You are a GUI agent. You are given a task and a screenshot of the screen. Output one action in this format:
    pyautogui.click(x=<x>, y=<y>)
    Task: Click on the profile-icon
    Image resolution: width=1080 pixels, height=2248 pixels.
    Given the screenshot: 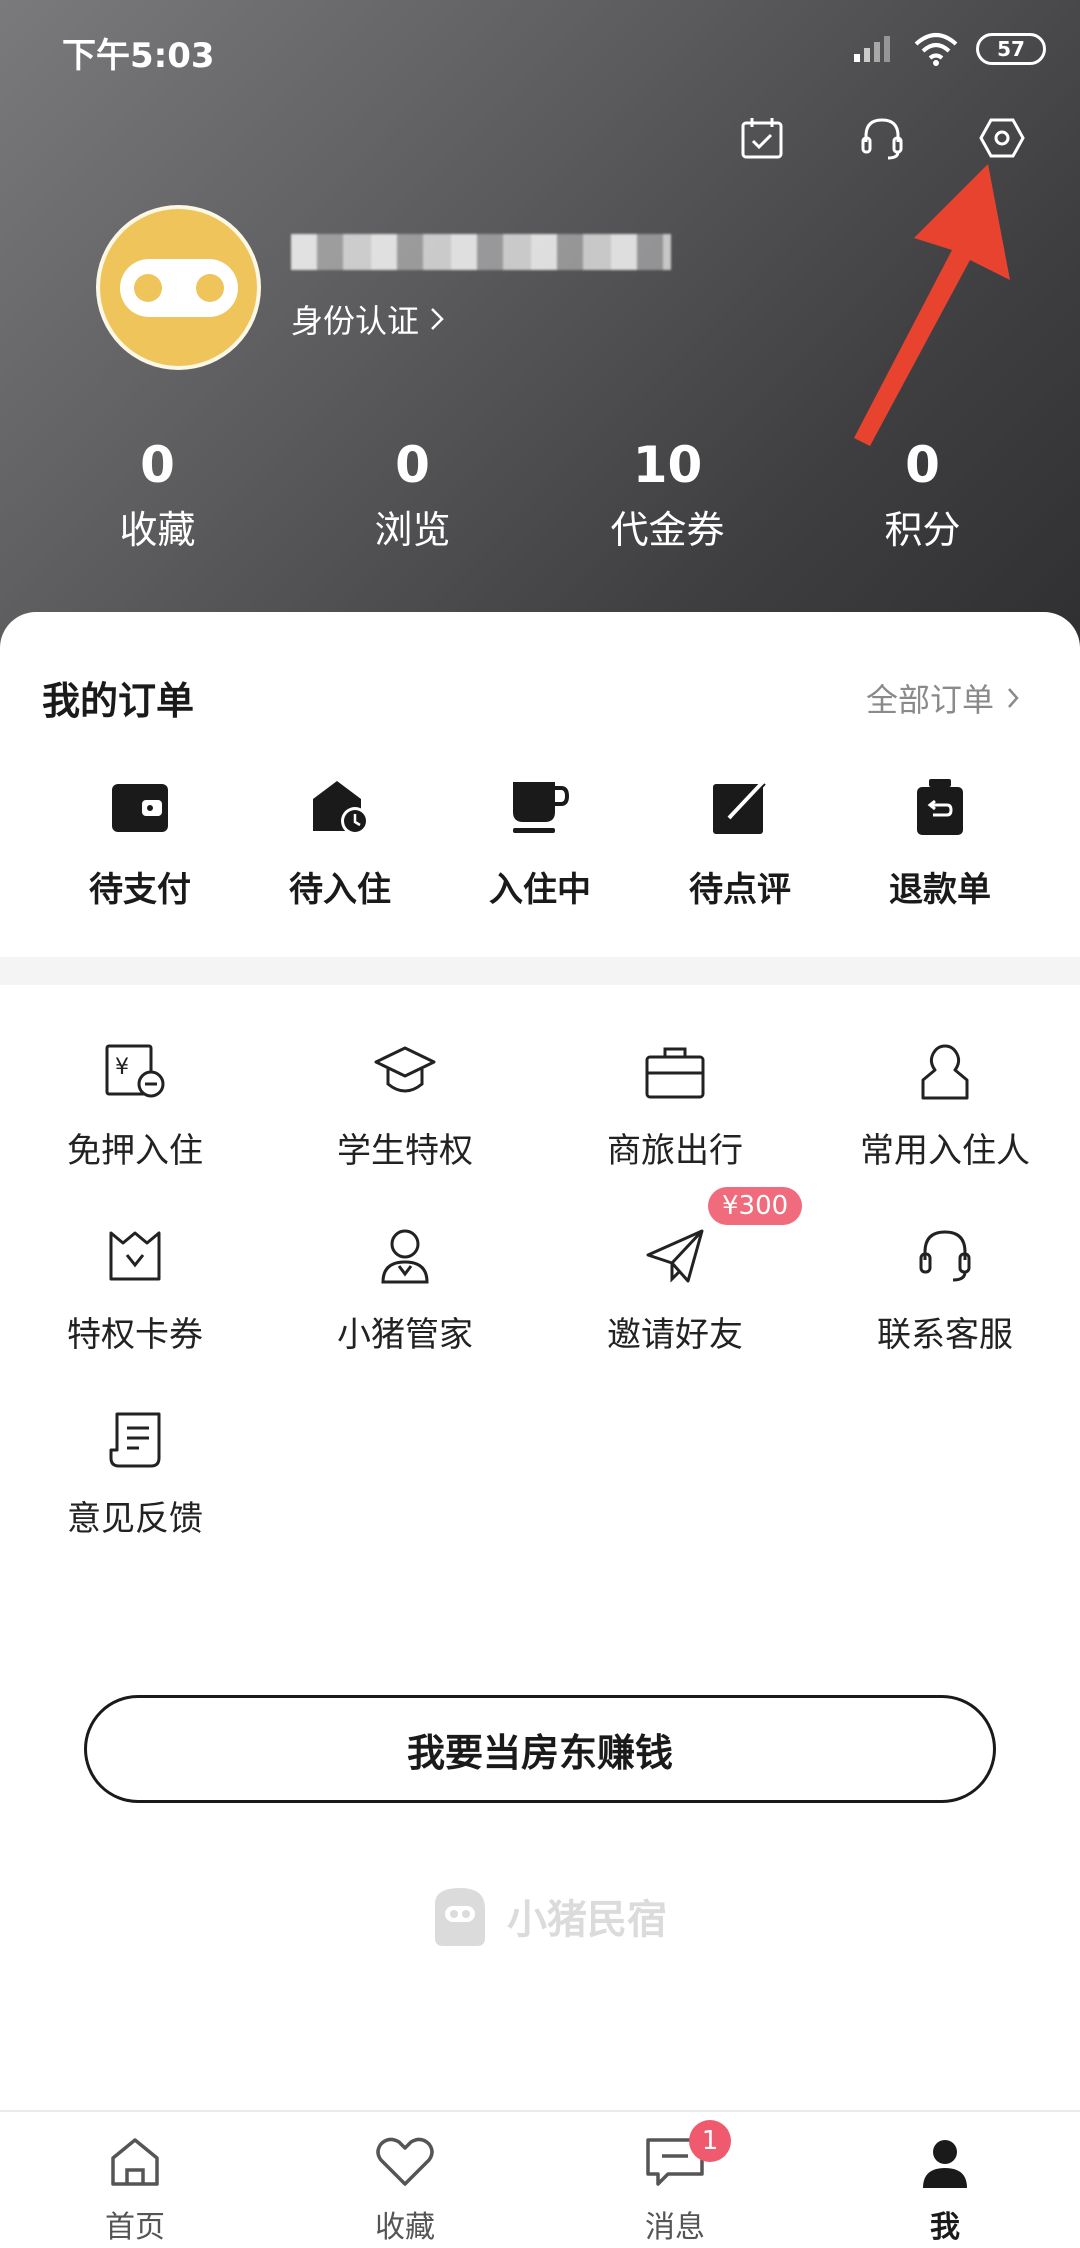 What is the action you would take?
    pyautogui.click(x=945, y=2164)
    